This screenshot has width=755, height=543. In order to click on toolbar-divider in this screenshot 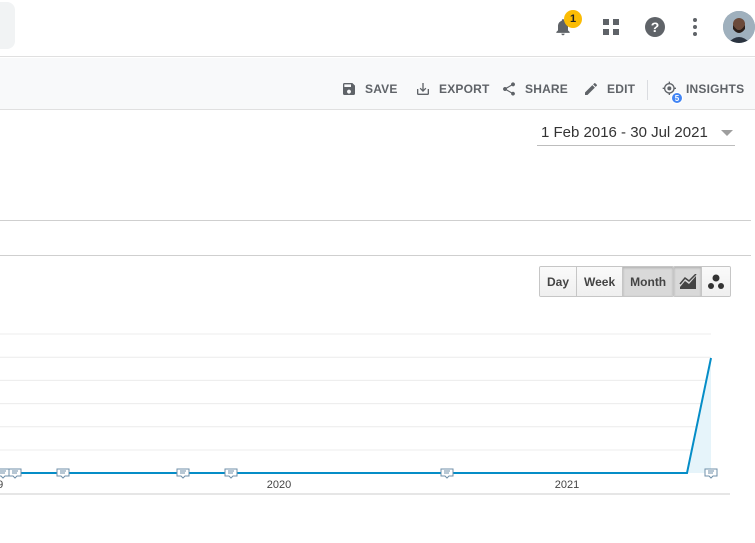, I will do `click(647, 90)`.